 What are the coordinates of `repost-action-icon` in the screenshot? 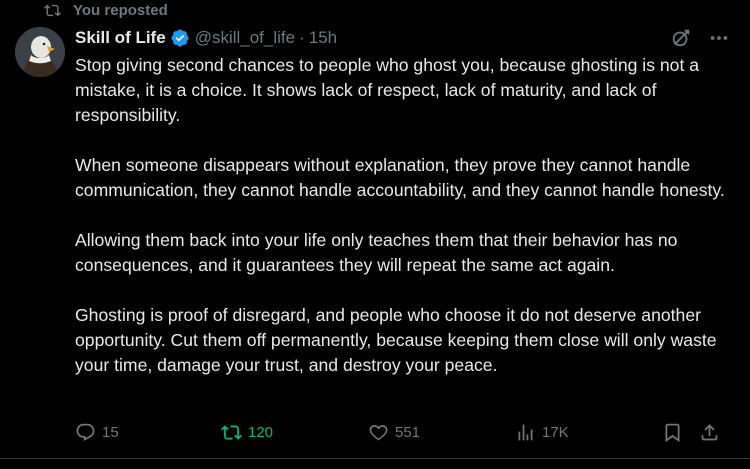 It's located at (231, 432).